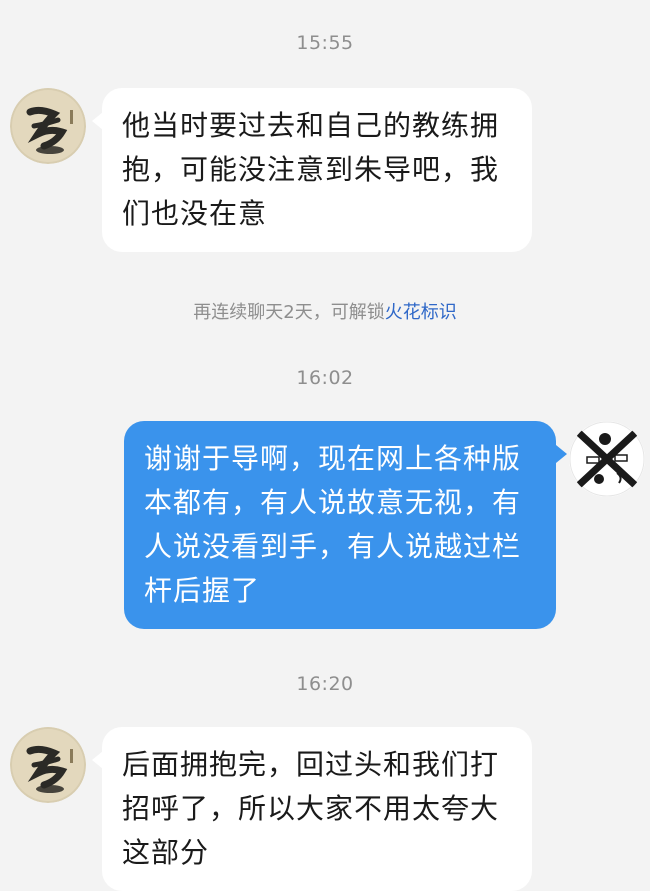  What do you see at coordinates (421, 312) in the screenshot?
I see `spark-badge-link: 火花标识` at bounding box center [421, 312].